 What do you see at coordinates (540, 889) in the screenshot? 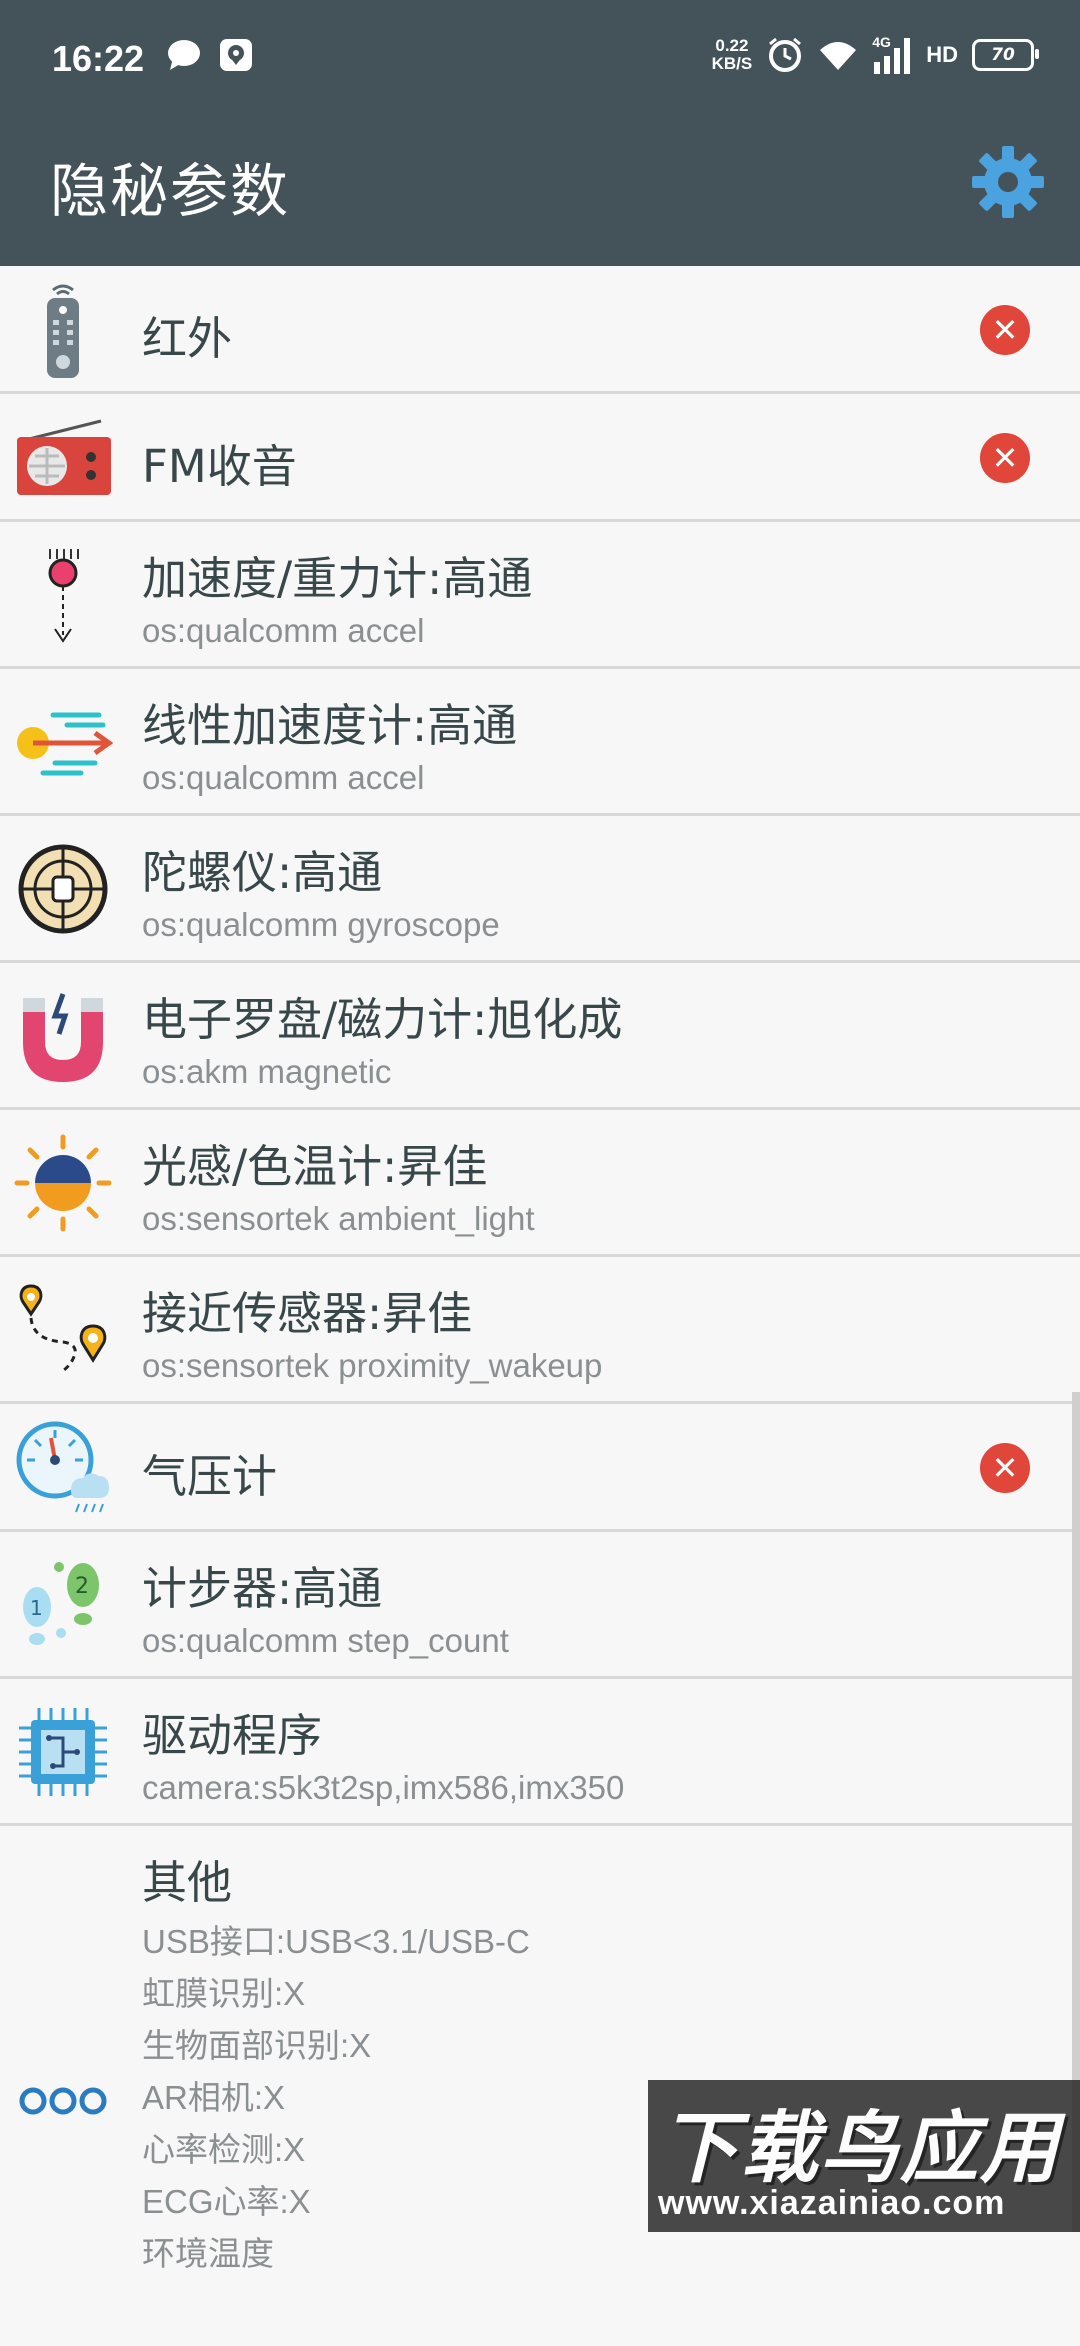
I see `list-item-gyroscope: 陀螺仪:高通 os:qualcomm gyroscope` at bounding box center [540, 889].